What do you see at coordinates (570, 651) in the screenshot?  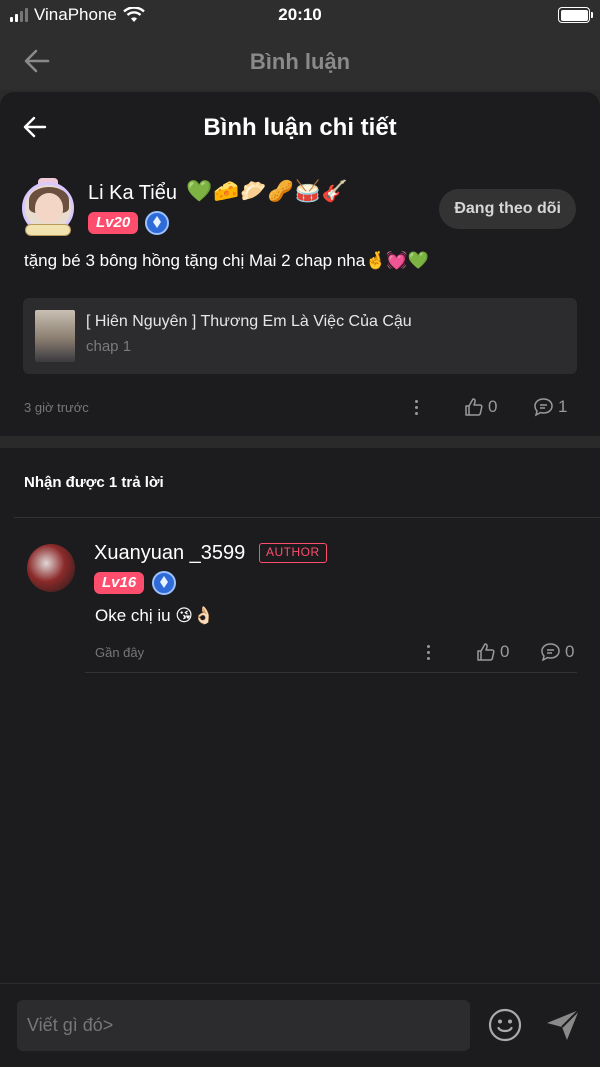 I see `reply-count: 0` at bounding box center [570, 651].